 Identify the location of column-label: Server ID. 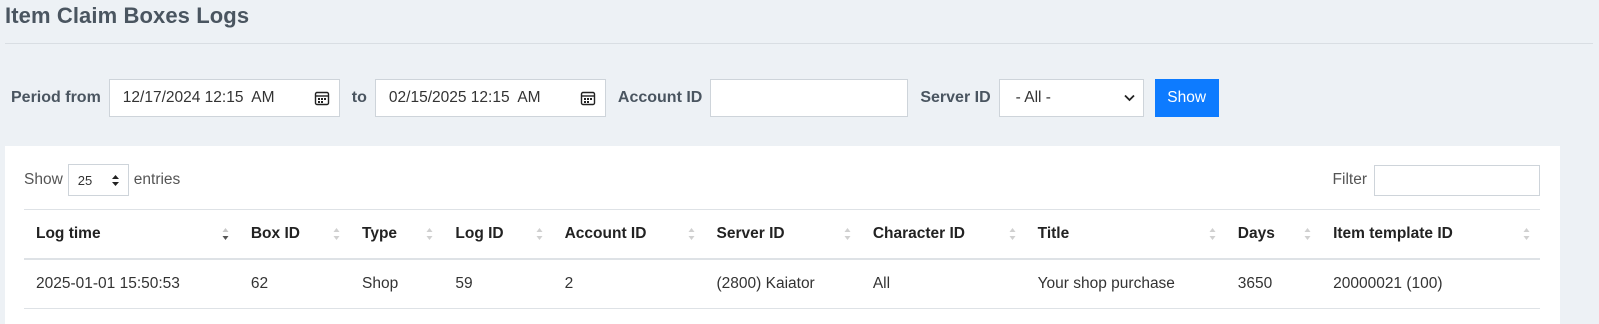
(750, 233).